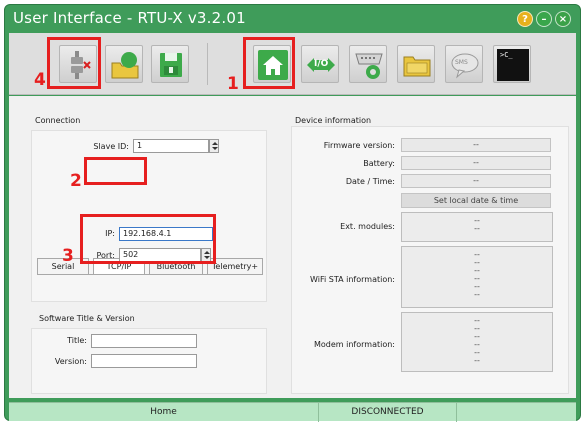 Image resolution: width=585 pixels, height=426 pixels. What do you see at coordinates (40, 80) in the screenshot?
I see `annotation-number-4: 4` at bounding box center [40, 80].